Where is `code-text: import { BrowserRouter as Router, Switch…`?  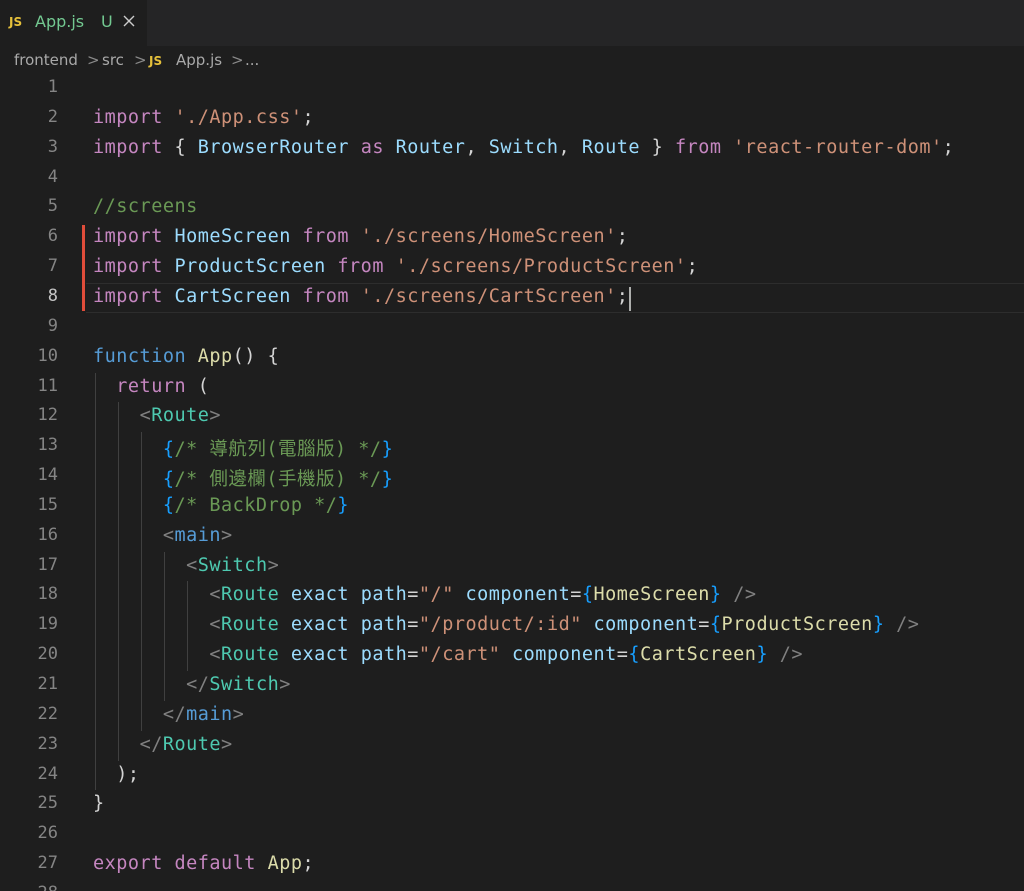 code-text: import { BrowserRouter as Router, Switch… is located at coordinates (524, 147).